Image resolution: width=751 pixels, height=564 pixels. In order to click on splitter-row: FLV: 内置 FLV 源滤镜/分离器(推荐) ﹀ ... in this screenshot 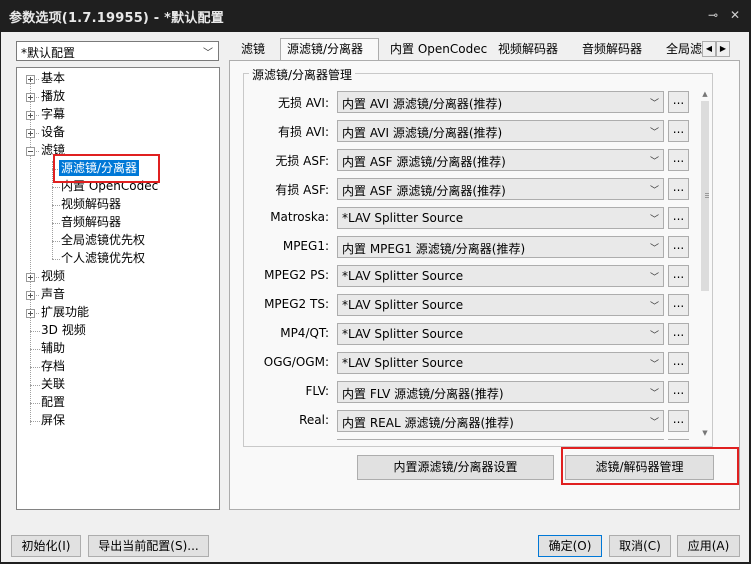, I will do `click(475, 392)`.